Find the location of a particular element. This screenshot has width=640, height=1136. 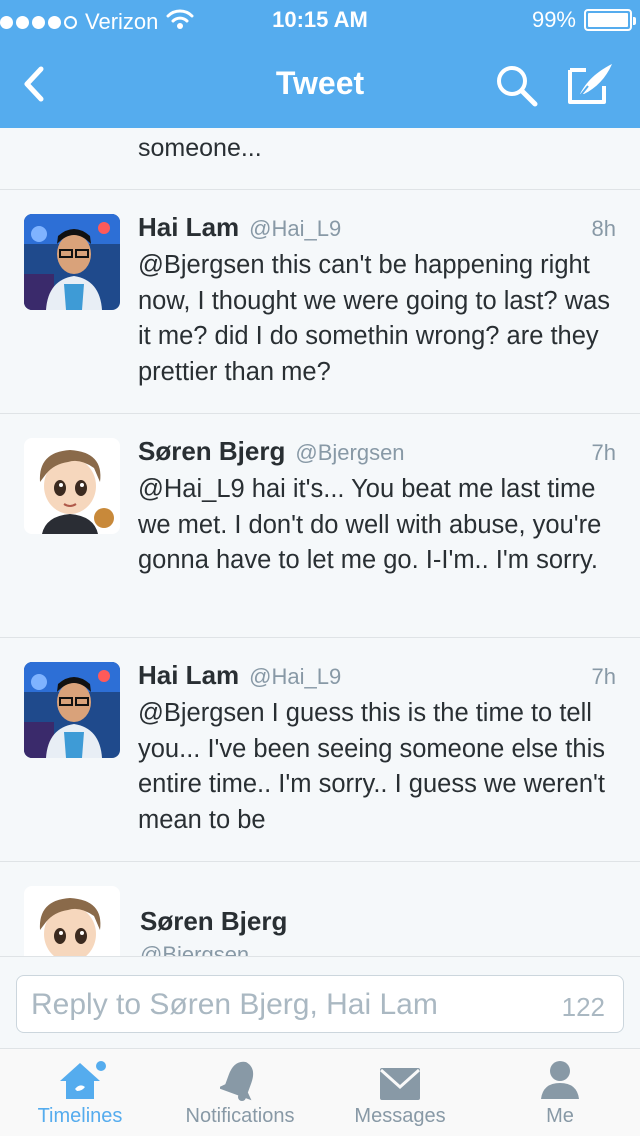

person-icon is located at coordinates (560, 1080).